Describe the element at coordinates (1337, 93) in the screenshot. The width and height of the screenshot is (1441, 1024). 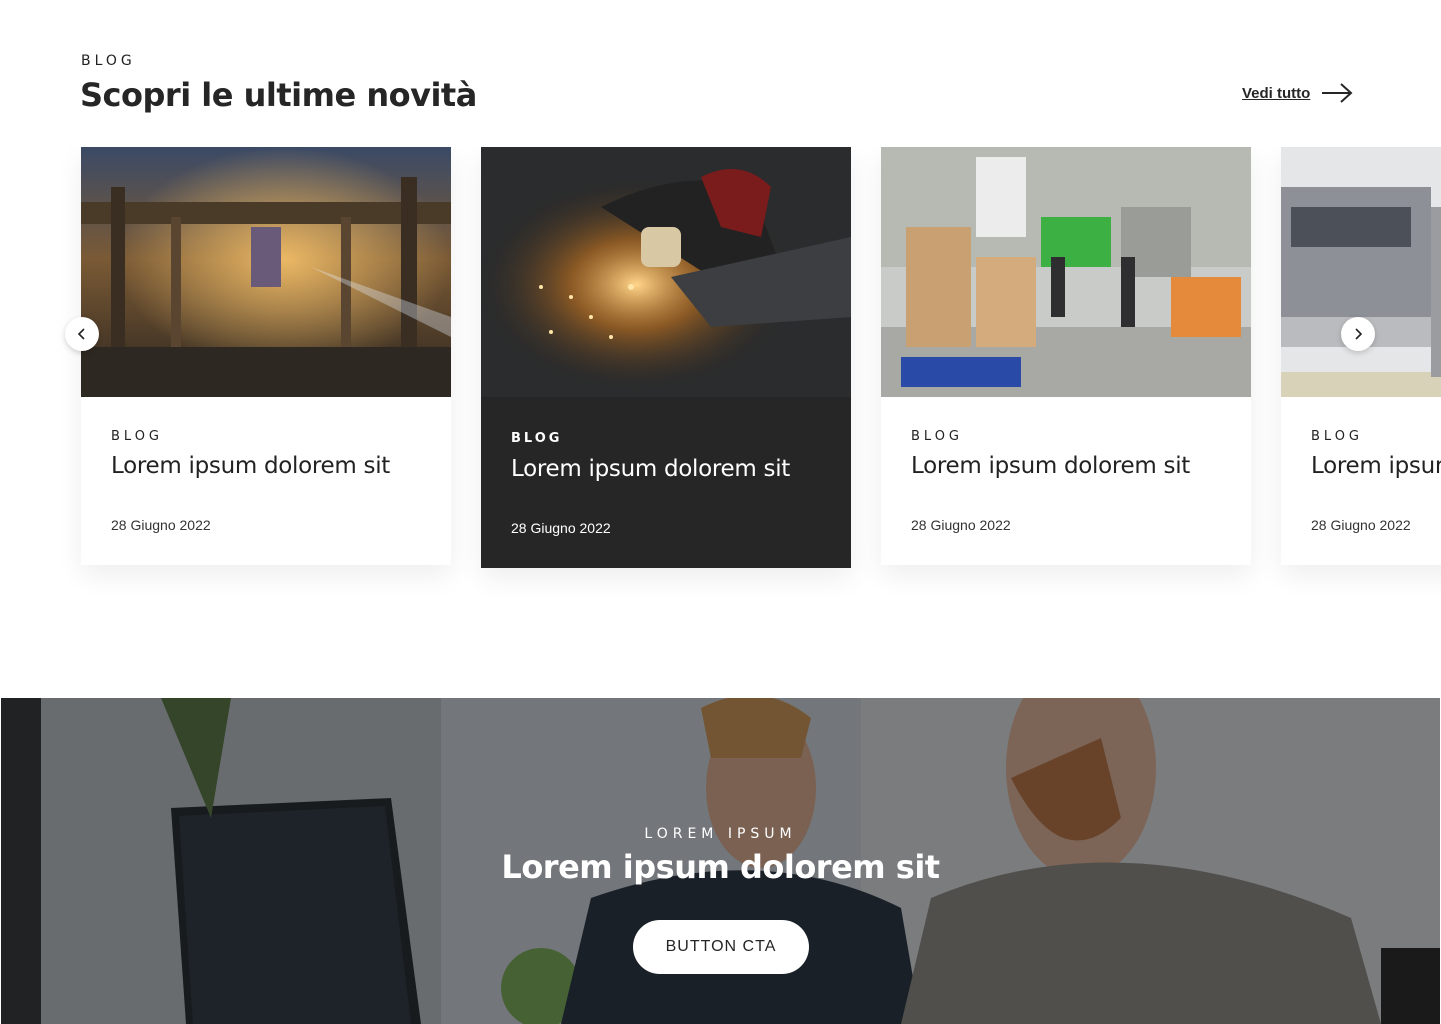
I see `arrow-right-icon` at that location.